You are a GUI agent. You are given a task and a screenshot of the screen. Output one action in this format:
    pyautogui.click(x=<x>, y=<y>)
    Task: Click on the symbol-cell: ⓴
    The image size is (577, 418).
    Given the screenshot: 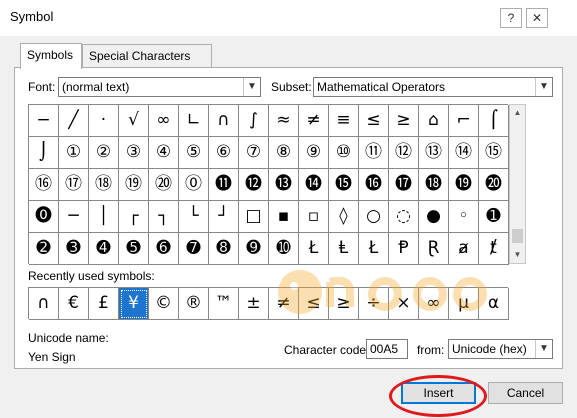 What is the action you would take?
    pyautogui.click(x=494, y=185)
    